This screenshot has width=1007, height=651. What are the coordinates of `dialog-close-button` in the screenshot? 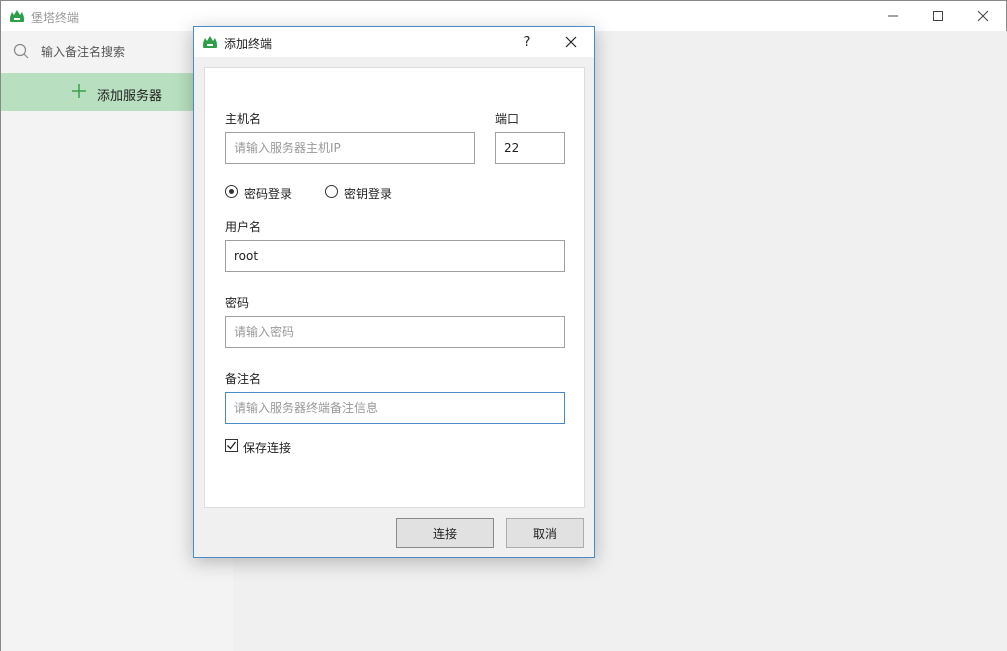 It's located at (571, 42).